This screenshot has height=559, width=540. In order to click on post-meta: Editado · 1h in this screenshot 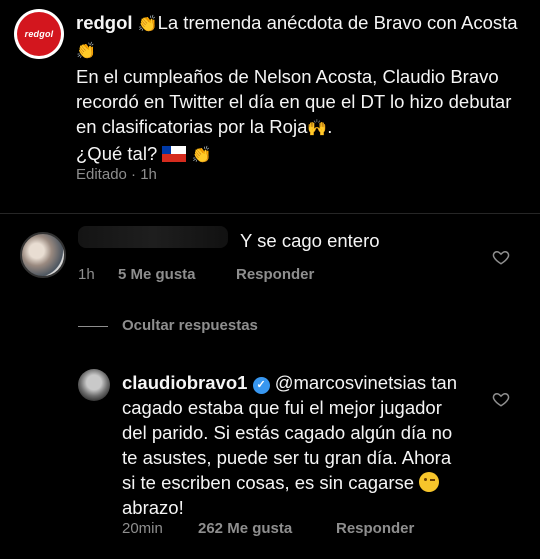, I will do `click(116, 174)`.